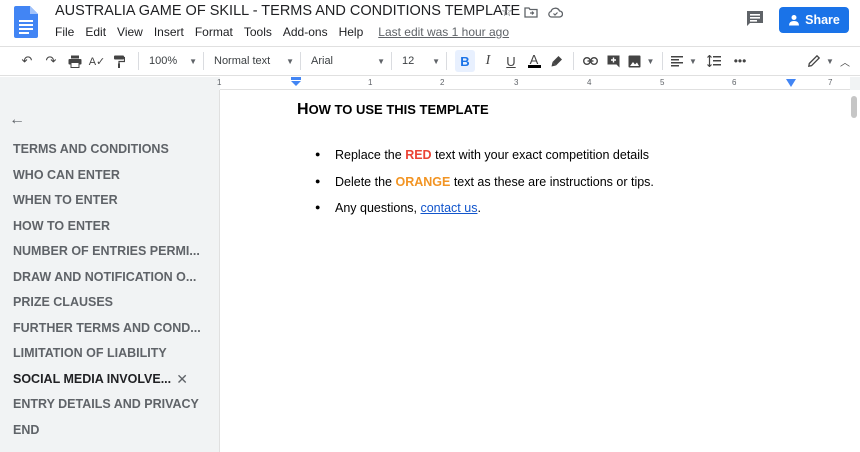 This screenshot has height=452, width=860. I want to click on menu-tools: Tools, so click(258, 32).